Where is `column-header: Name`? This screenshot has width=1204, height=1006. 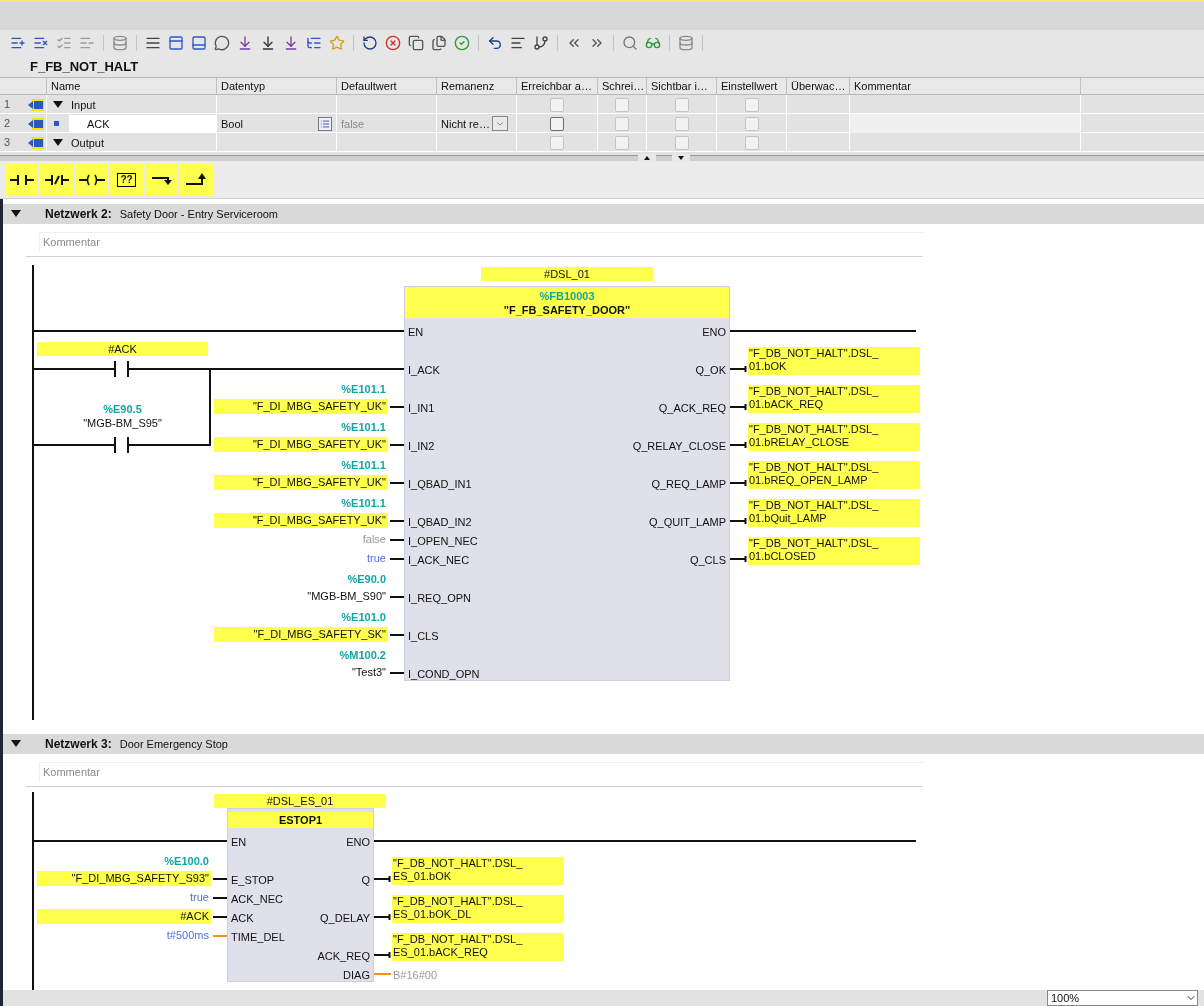 column-header: Name is located at coordinates (131, 86).